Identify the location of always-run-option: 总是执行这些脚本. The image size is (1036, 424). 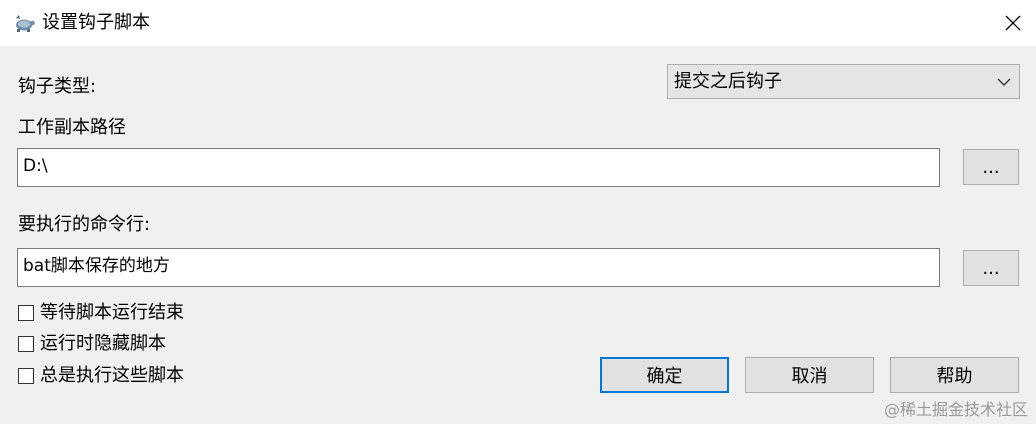
(101, 376).